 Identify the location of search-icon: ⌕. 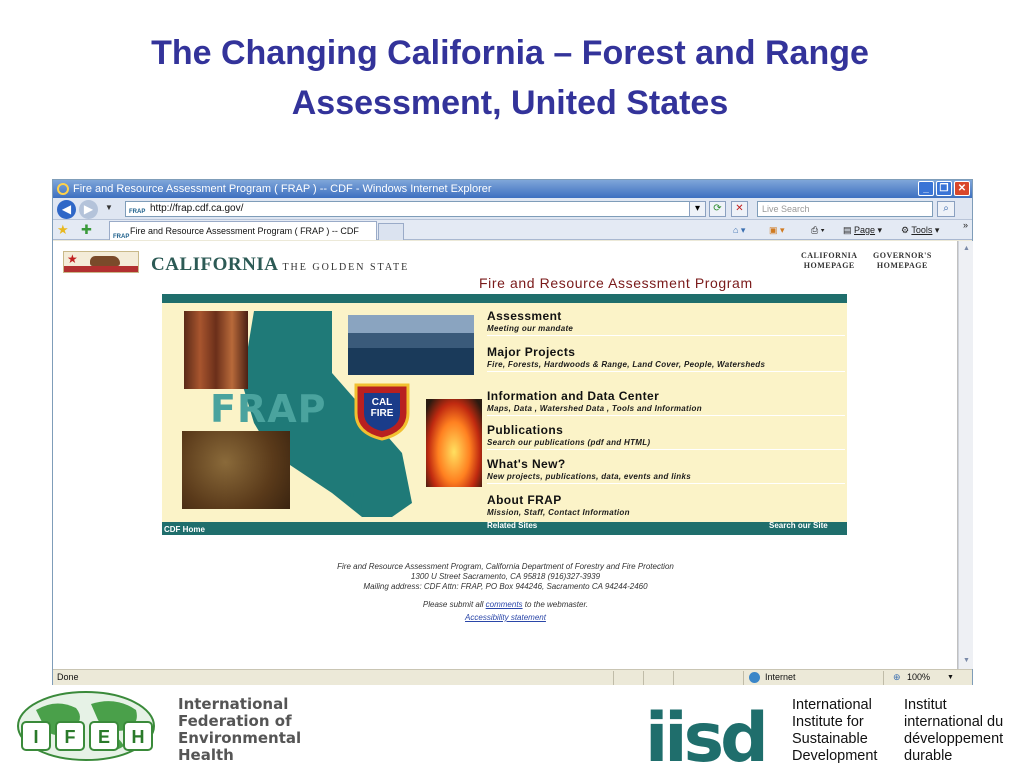
(946, 209).